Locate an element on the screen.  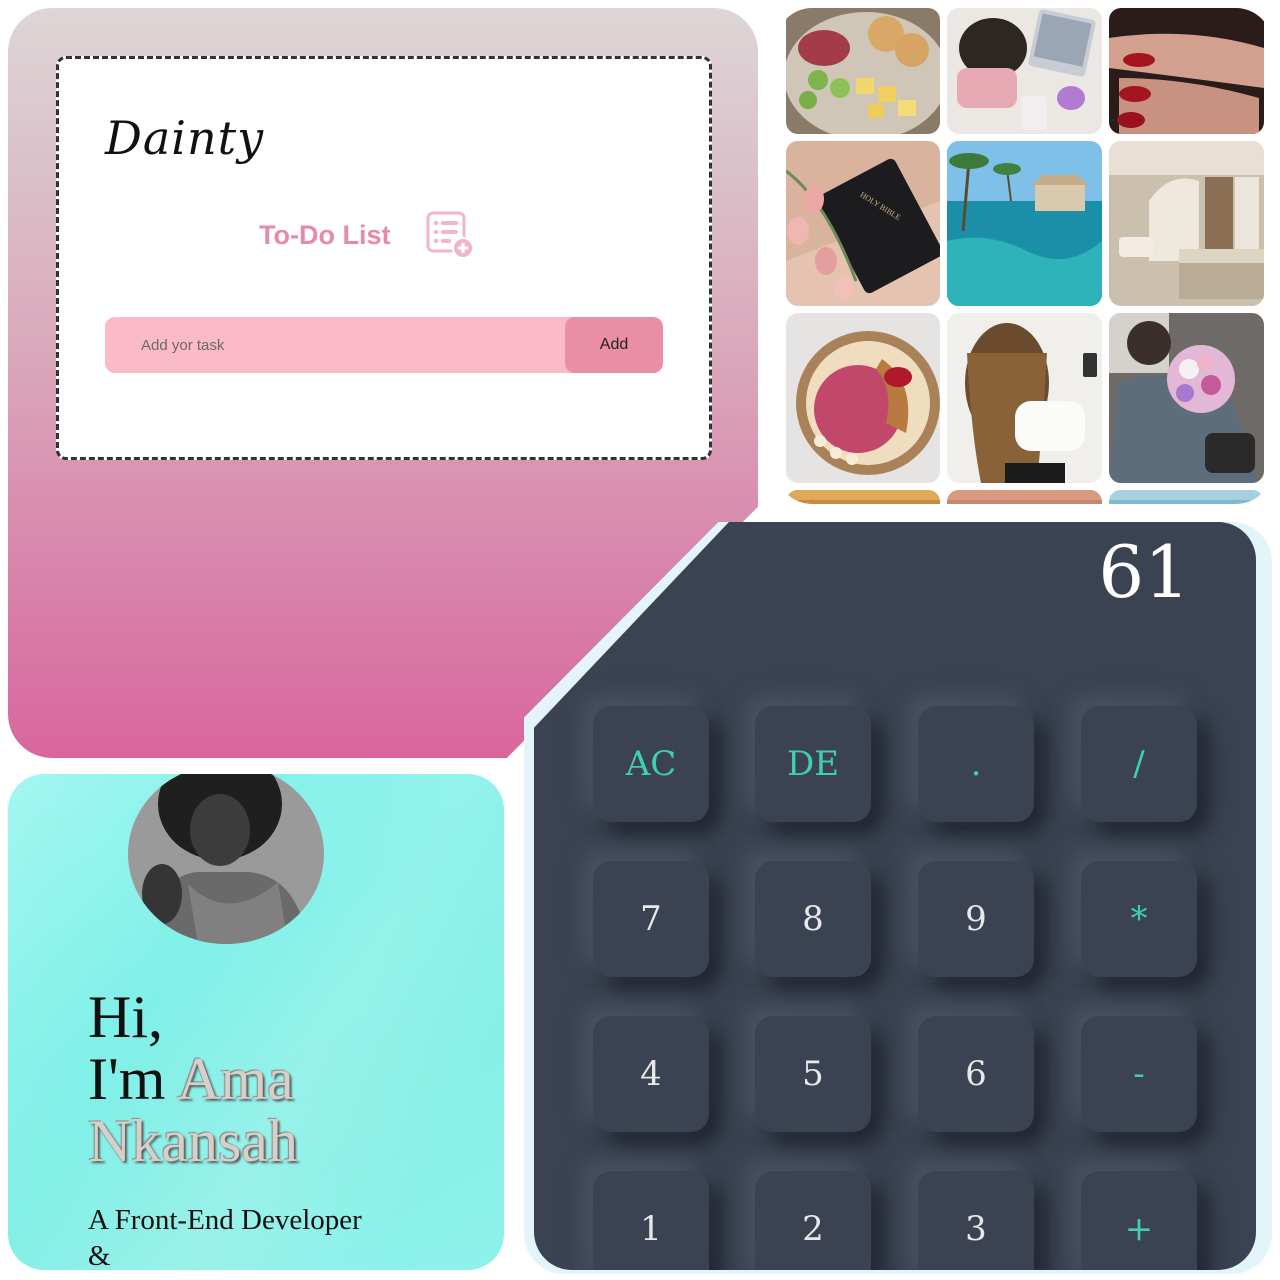
profile-photo is located at coordinates (226, 859).